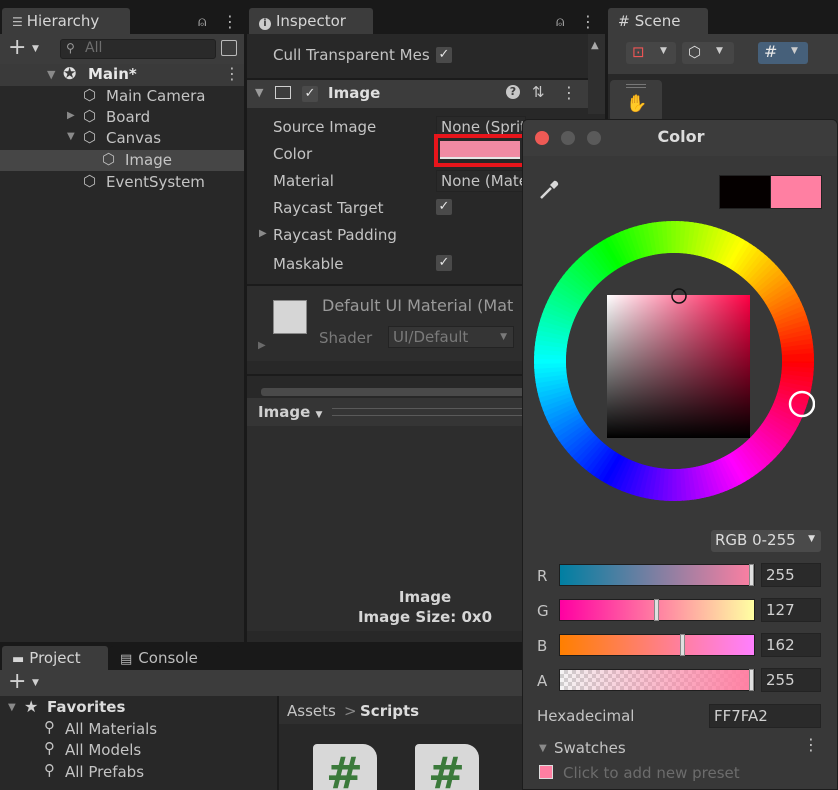 The image size is (838, 790). Describe the element at coordinates (122, 182) in the screenshot. I see `hierarchy-item-eventsystem: ⬡ EventSystem` at that location.